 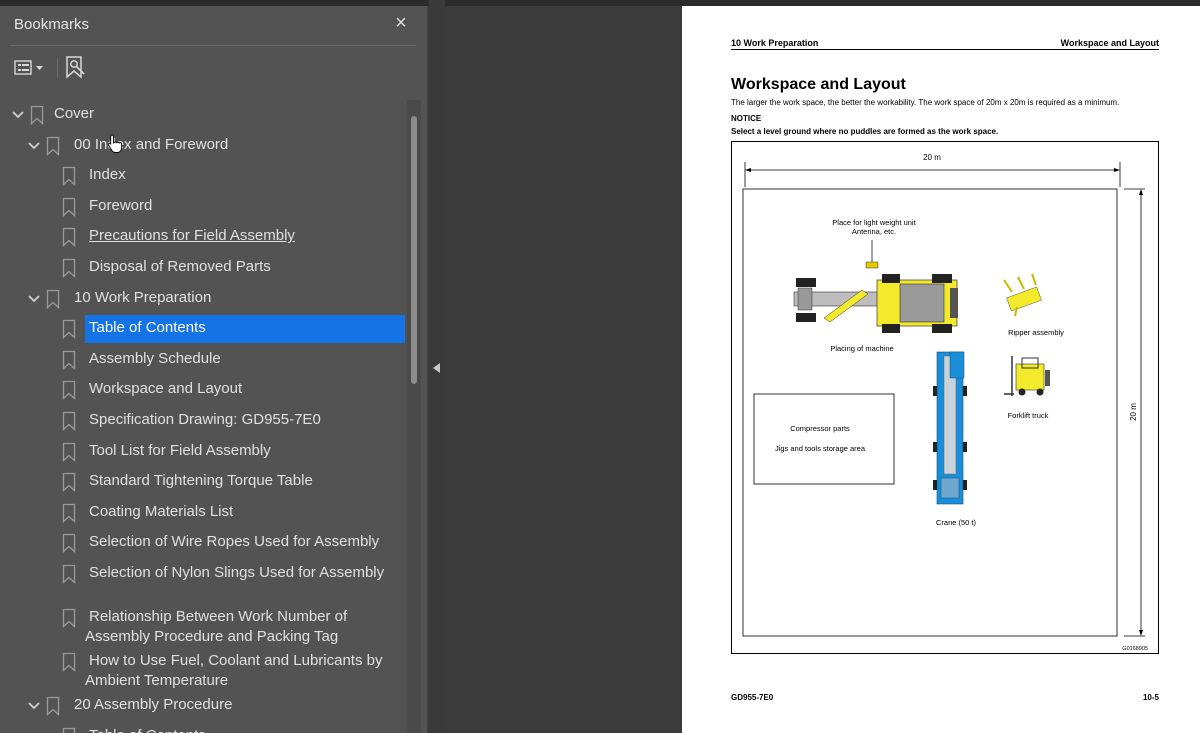 What do you see at coordinates (874, 231) in the screenshot?
I see `antenna-label: Antenna, etc.` at bounding box center [874, 231].